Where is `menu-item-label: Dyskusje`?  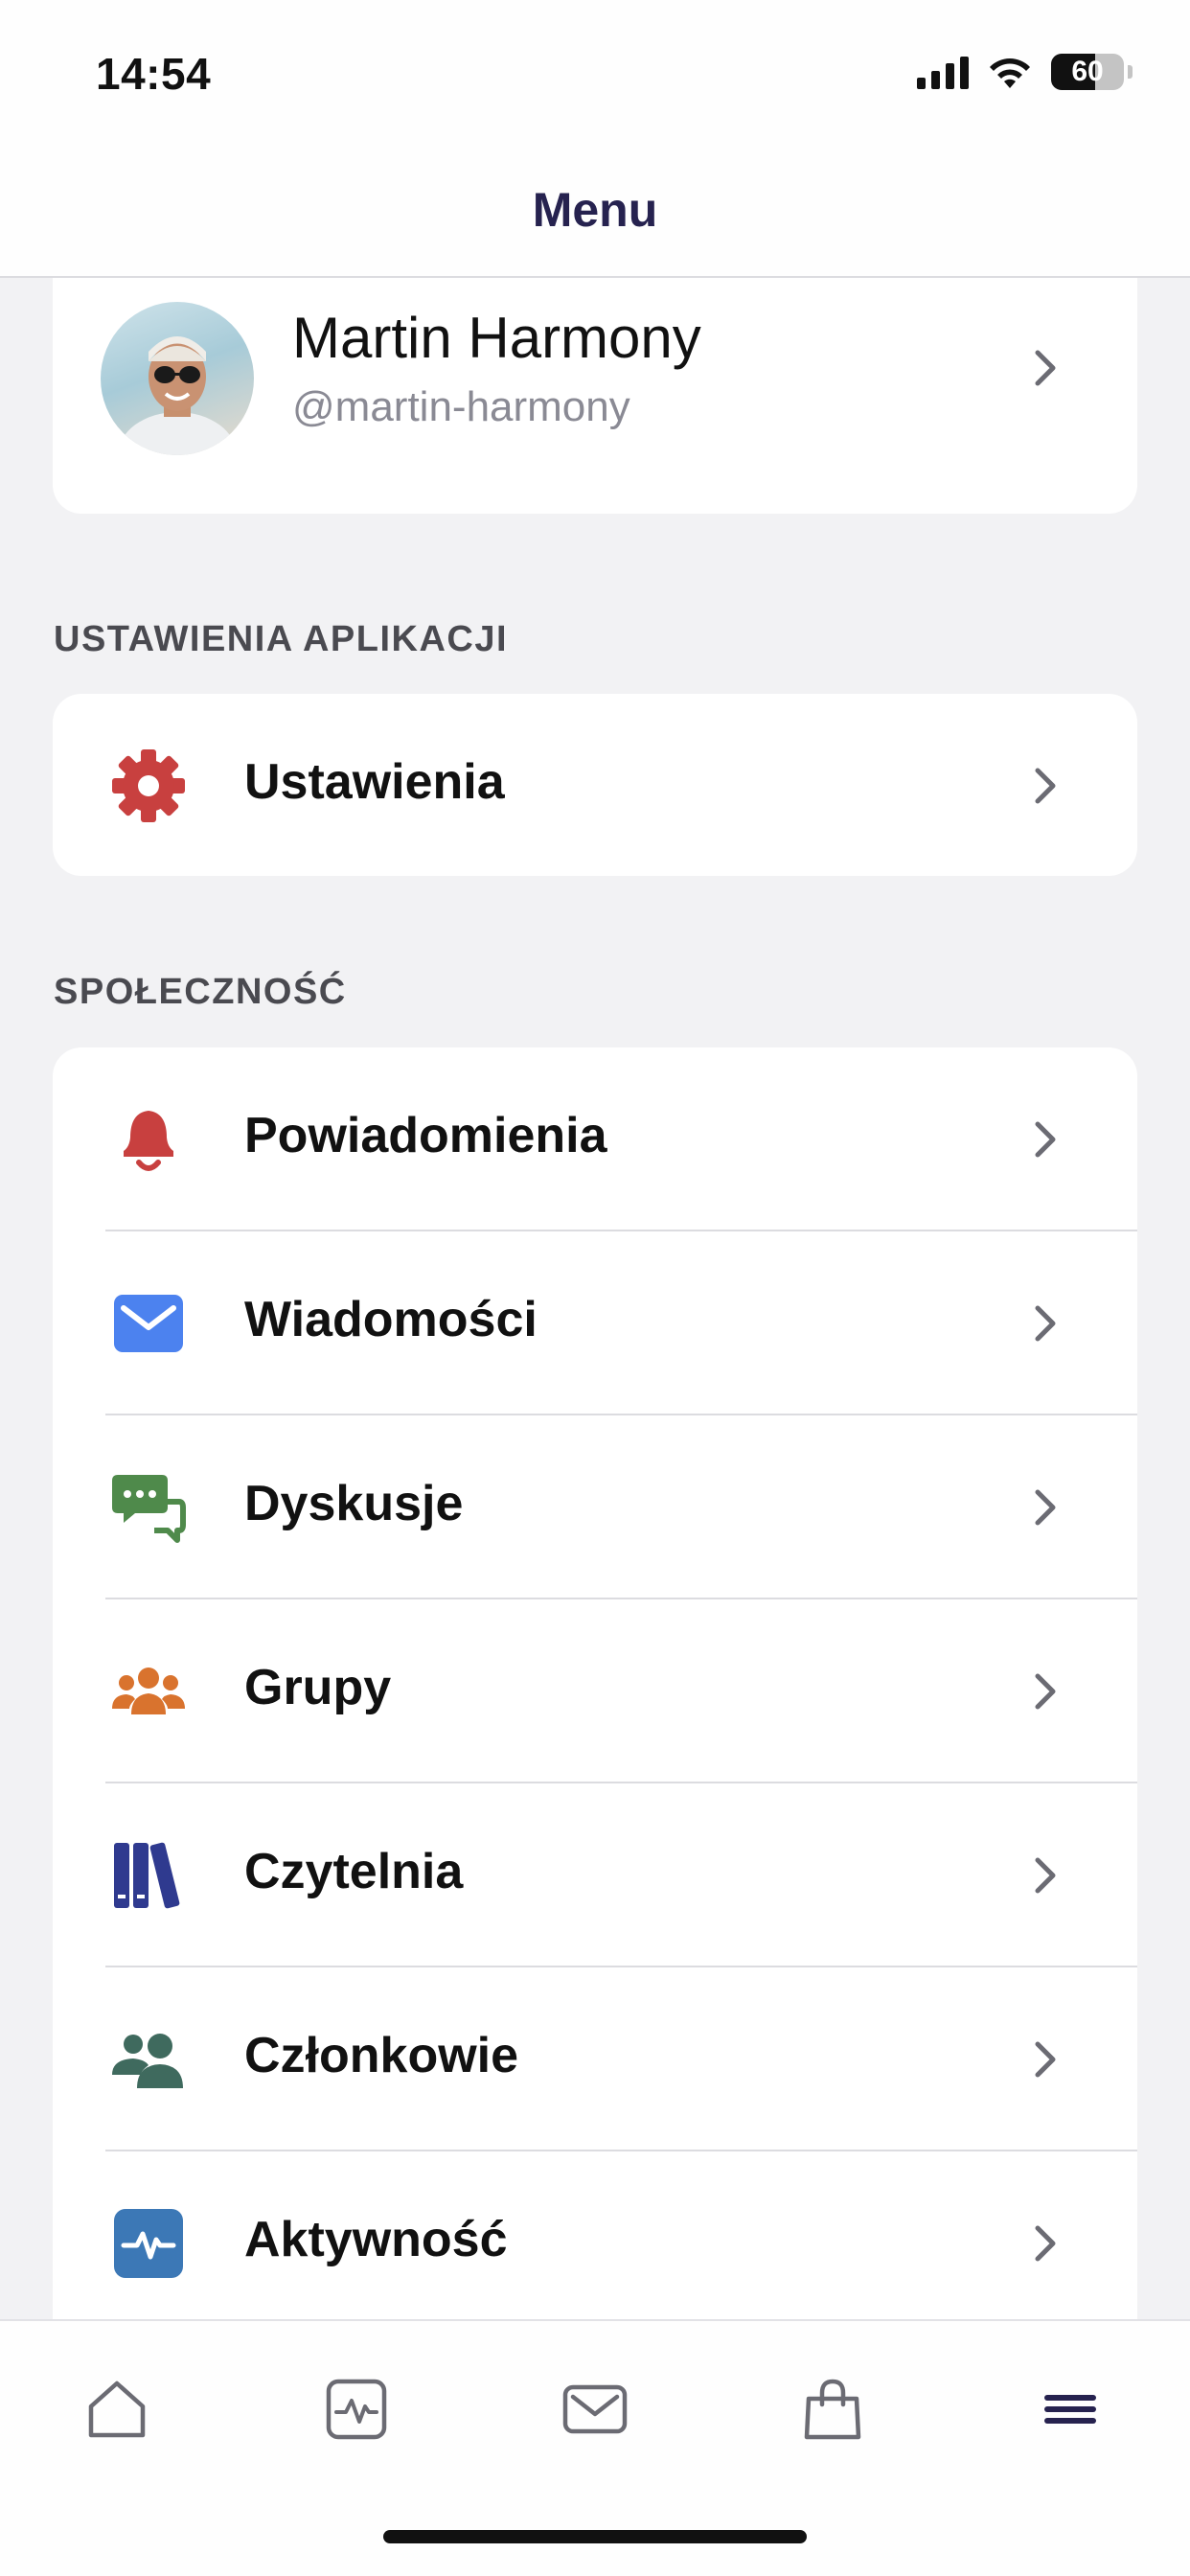
menu-item-label: Dyskusje is located at coordinates (354, 1503).